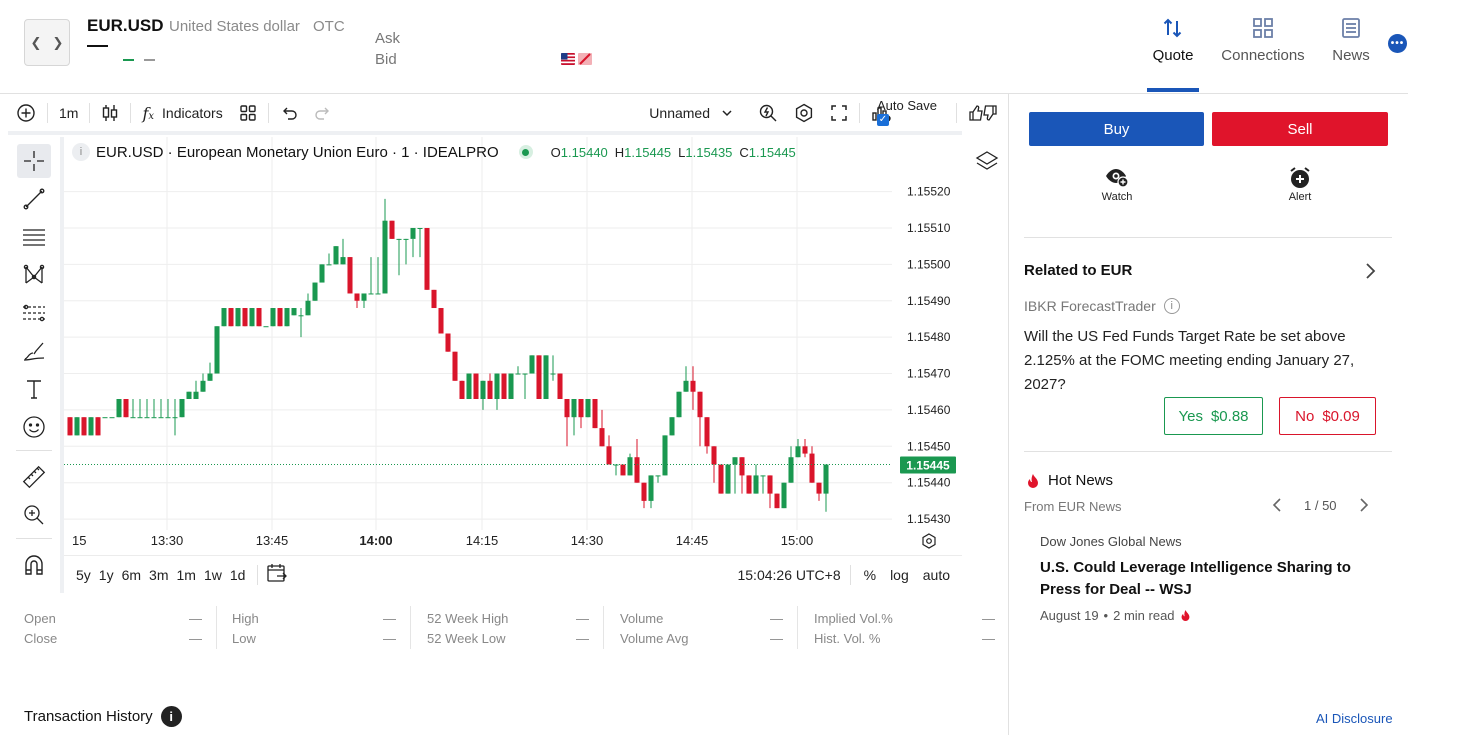 This screenshot has width=1476, height=735. I want to click on redo-button, so click(323, 113).